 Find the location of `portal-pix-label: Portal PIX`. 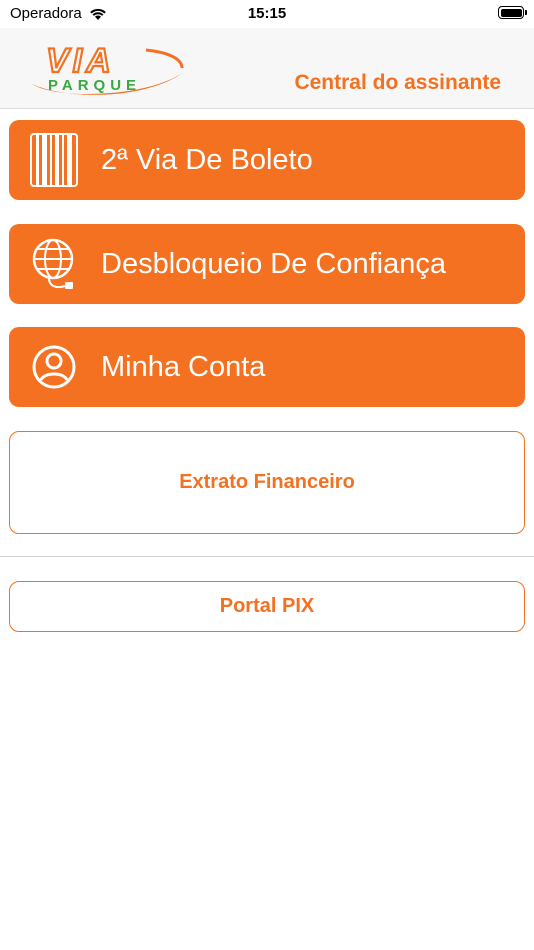

portal-pix-label: Portal PIX is located at coordinates (267, 606).